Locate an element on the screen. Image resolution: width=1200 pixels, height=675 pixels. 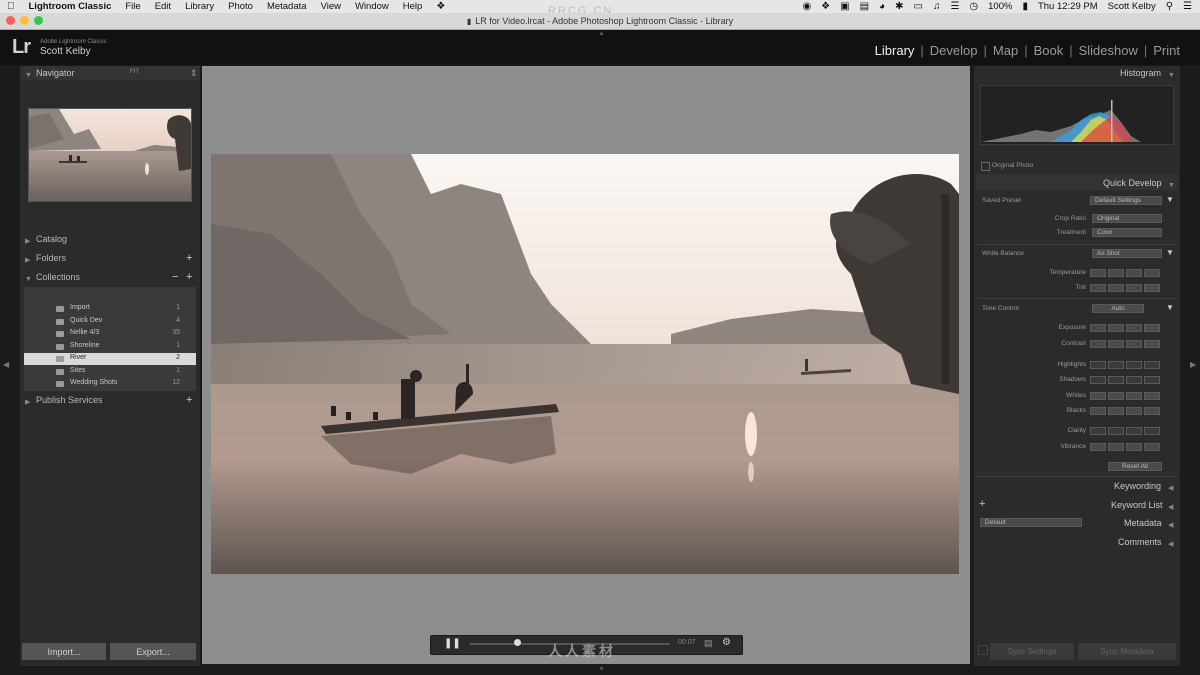
menu-view: View is located at coordinates (331, 6).